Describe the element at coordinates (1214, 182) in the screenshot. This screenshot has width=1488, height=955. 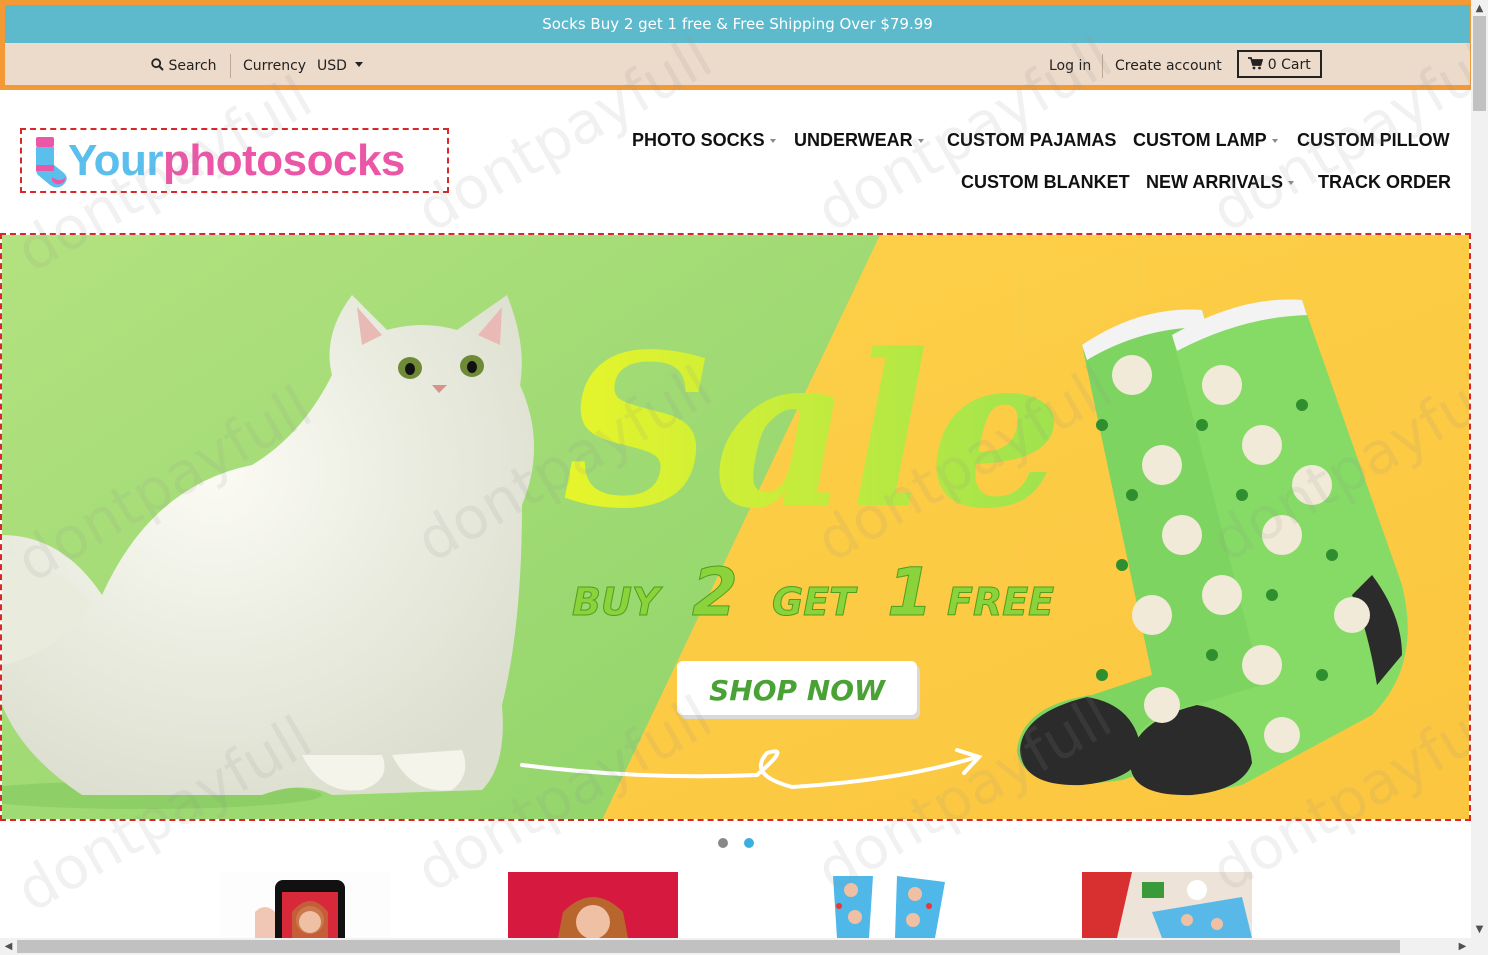
I see `nav-label: NEW ARRIVALS` at that location.